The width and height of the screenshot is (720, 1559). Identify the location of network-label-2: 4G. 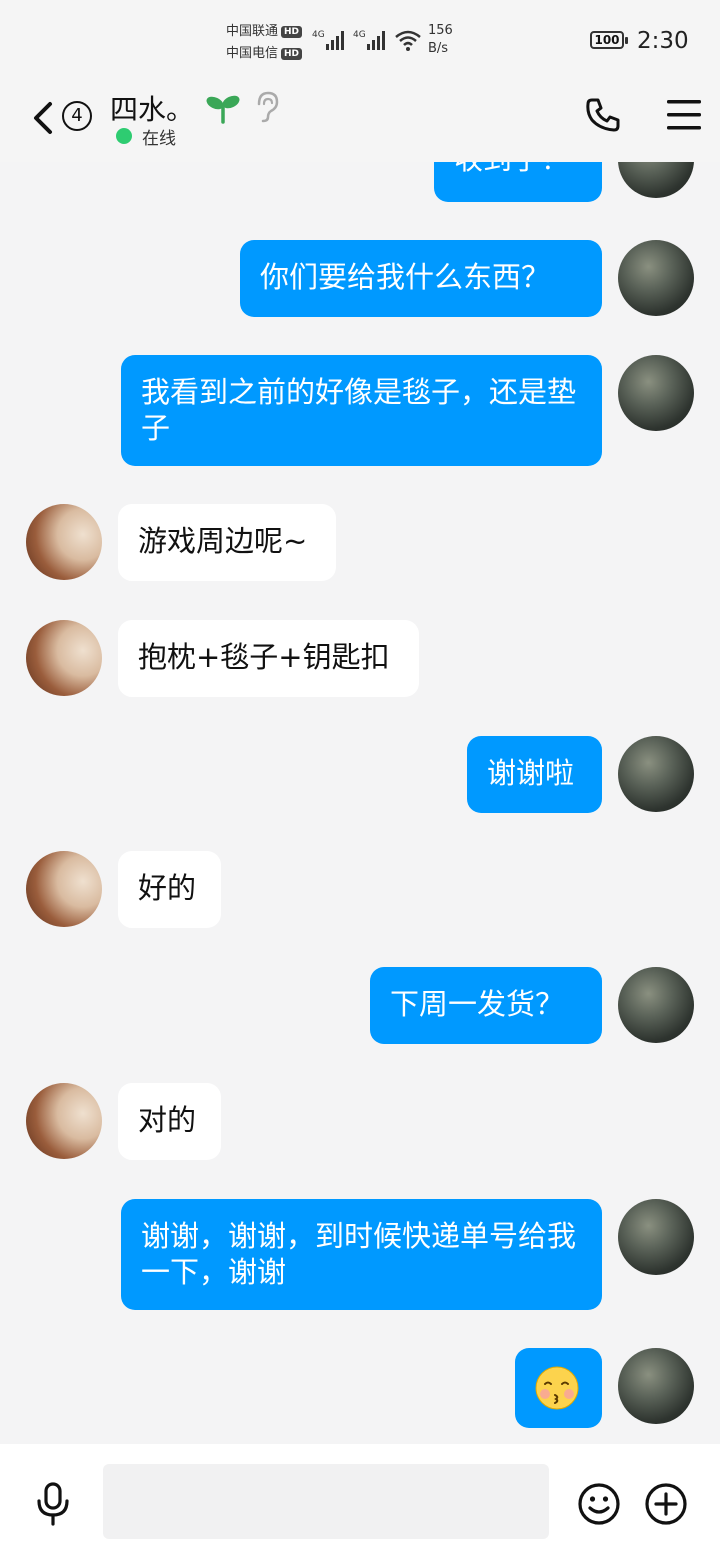
(359, 35).